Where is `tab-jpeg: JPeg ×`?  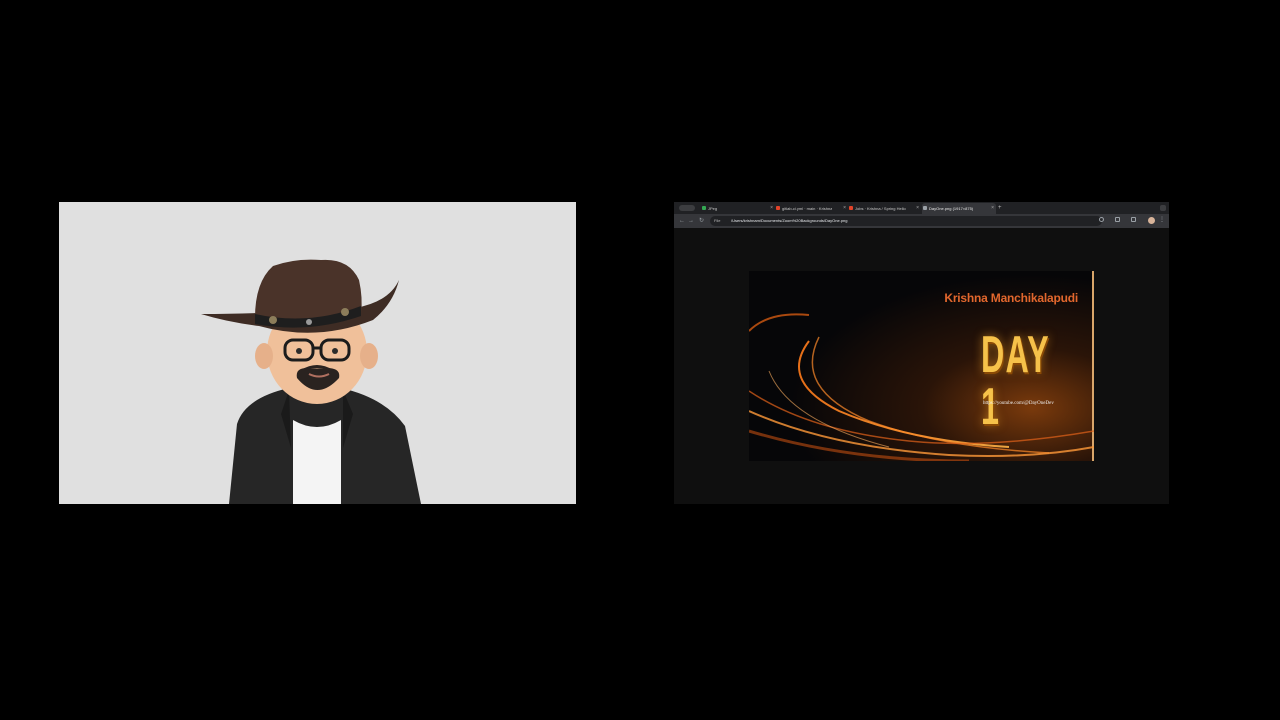
tab-jpeg: JPeg × is located at coordinates (738, 208).